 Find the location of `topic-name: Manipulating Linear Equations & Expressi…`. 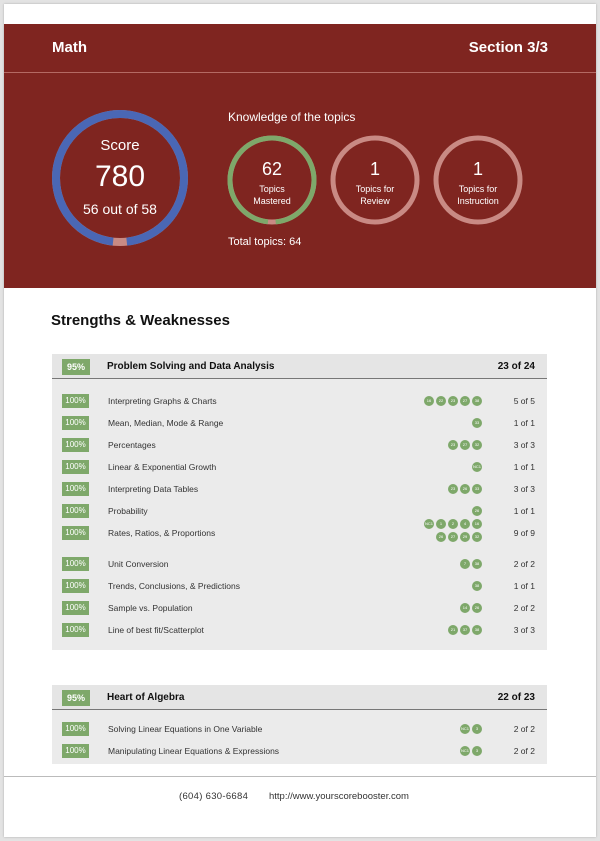

topic-name: Manipulating Linear Equations & Expressi… is located at coordinates (194, 751).